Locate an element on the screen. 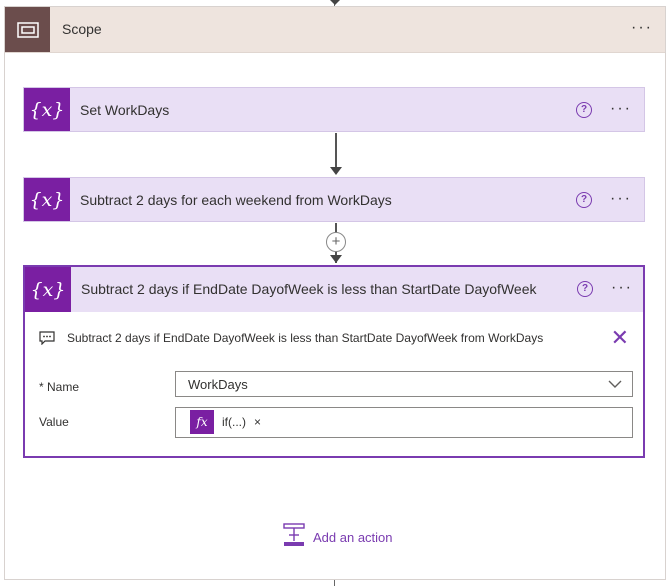 The image size is (672, 586). remove-token-icon: × is located at coordinates (257, 422).